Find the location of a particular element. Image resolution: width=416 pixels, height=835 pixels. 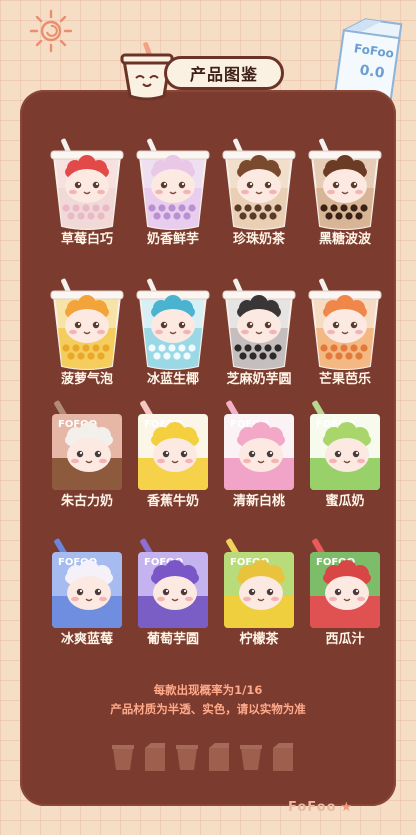

product-card: FOFOO 香蕉牛奶 is located at coordinates (173, 454).